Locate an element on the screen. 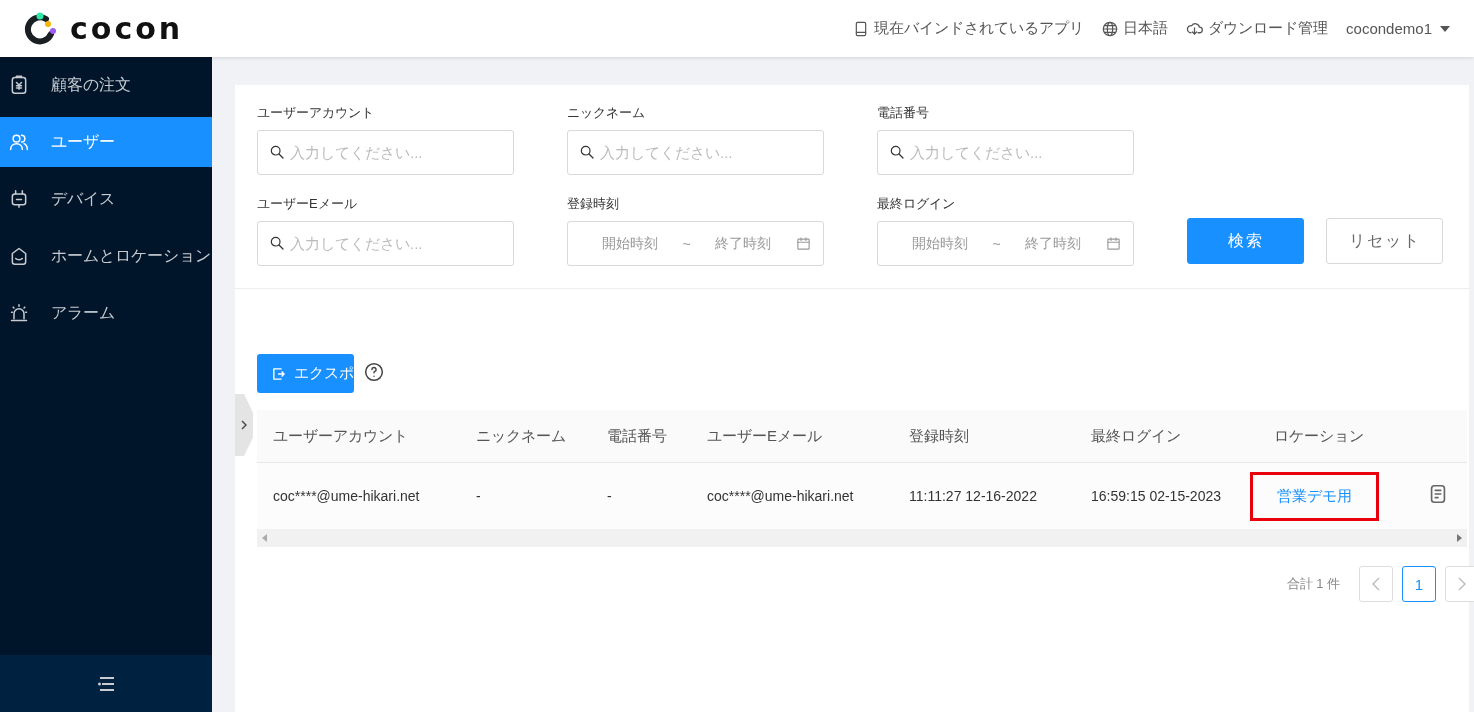 The height and width of the screenshot is (712, 1474). field-label: ニックネーム is located at coordinates (606, 113).